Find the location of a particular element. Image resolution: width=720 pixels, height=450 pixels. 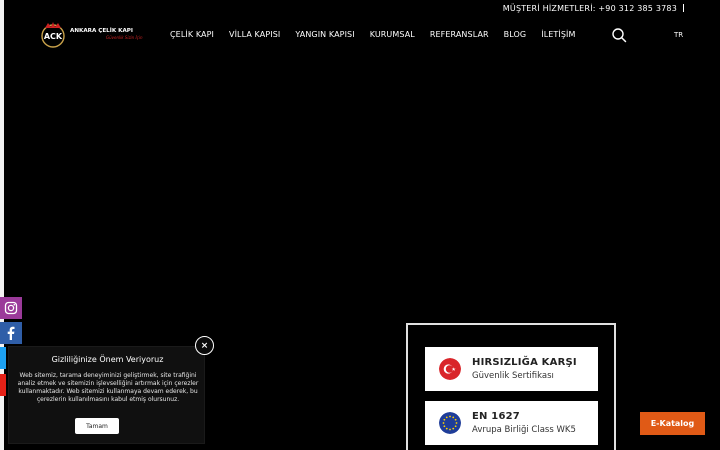

logo-badge-text: ACK is located at coordinates (53, 36).